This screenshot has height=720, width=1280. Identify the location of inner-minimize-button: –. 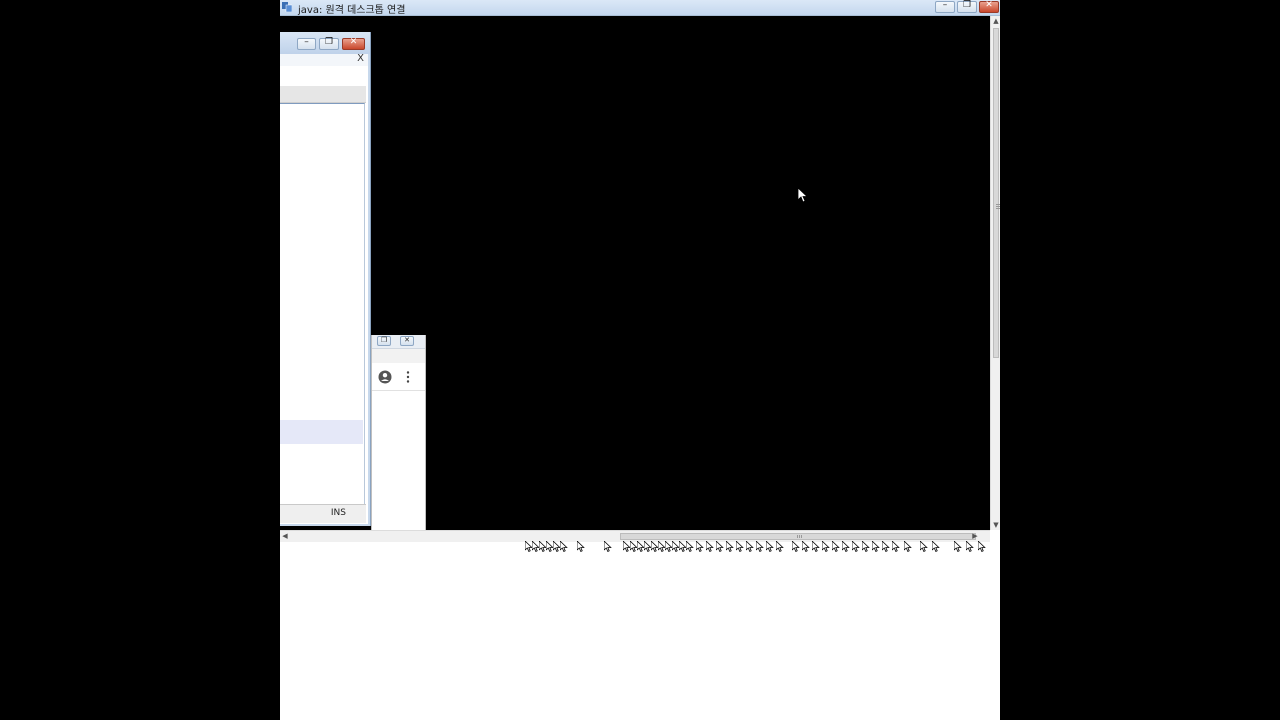
(306, 43).